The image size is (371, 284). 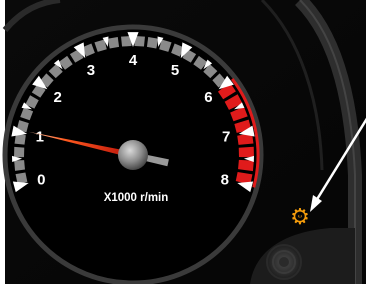 I want to click on scale-label-5: 5, so click(x=175, y=70).